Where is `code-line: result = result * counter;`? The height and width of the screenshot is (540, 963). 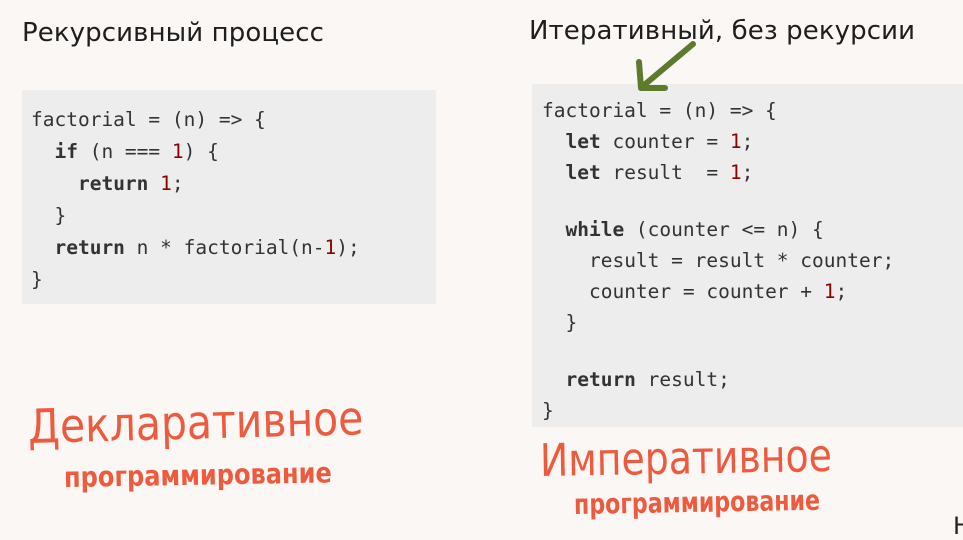 code-line: result = result * counter; is located at coordinates (741, 260).